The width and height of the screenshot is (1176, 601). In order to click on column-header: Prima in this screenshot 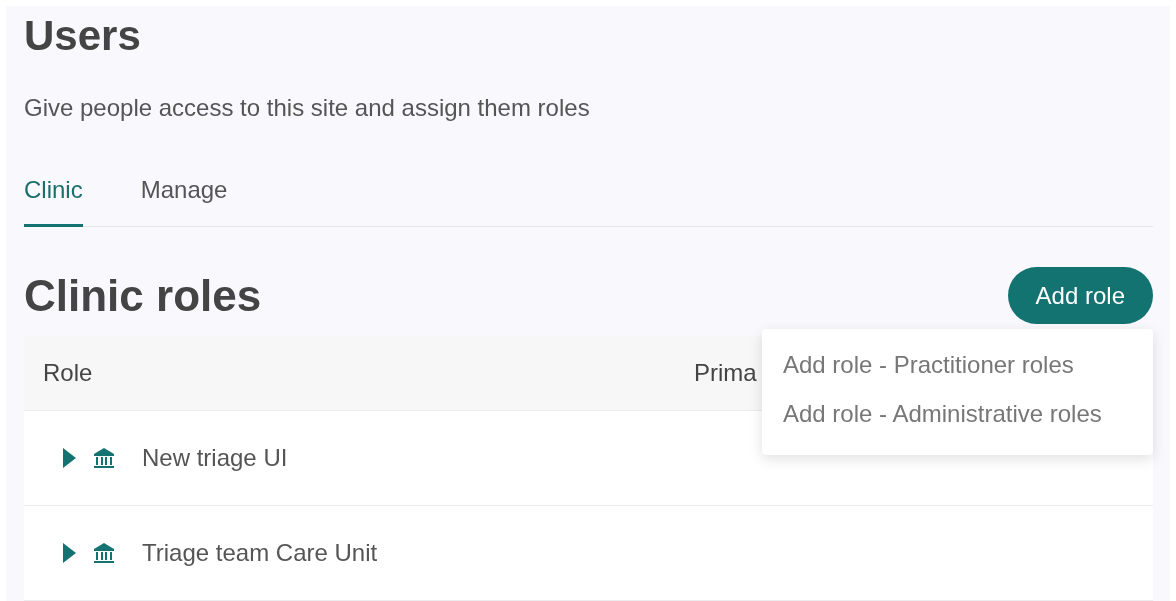, I will do `click(725, 373)`.